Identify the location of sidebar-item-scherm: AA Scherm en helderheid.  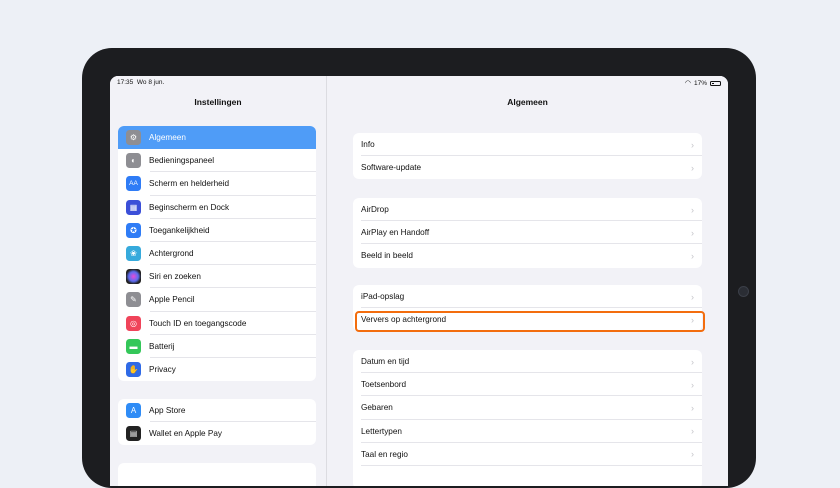
(217, 184).